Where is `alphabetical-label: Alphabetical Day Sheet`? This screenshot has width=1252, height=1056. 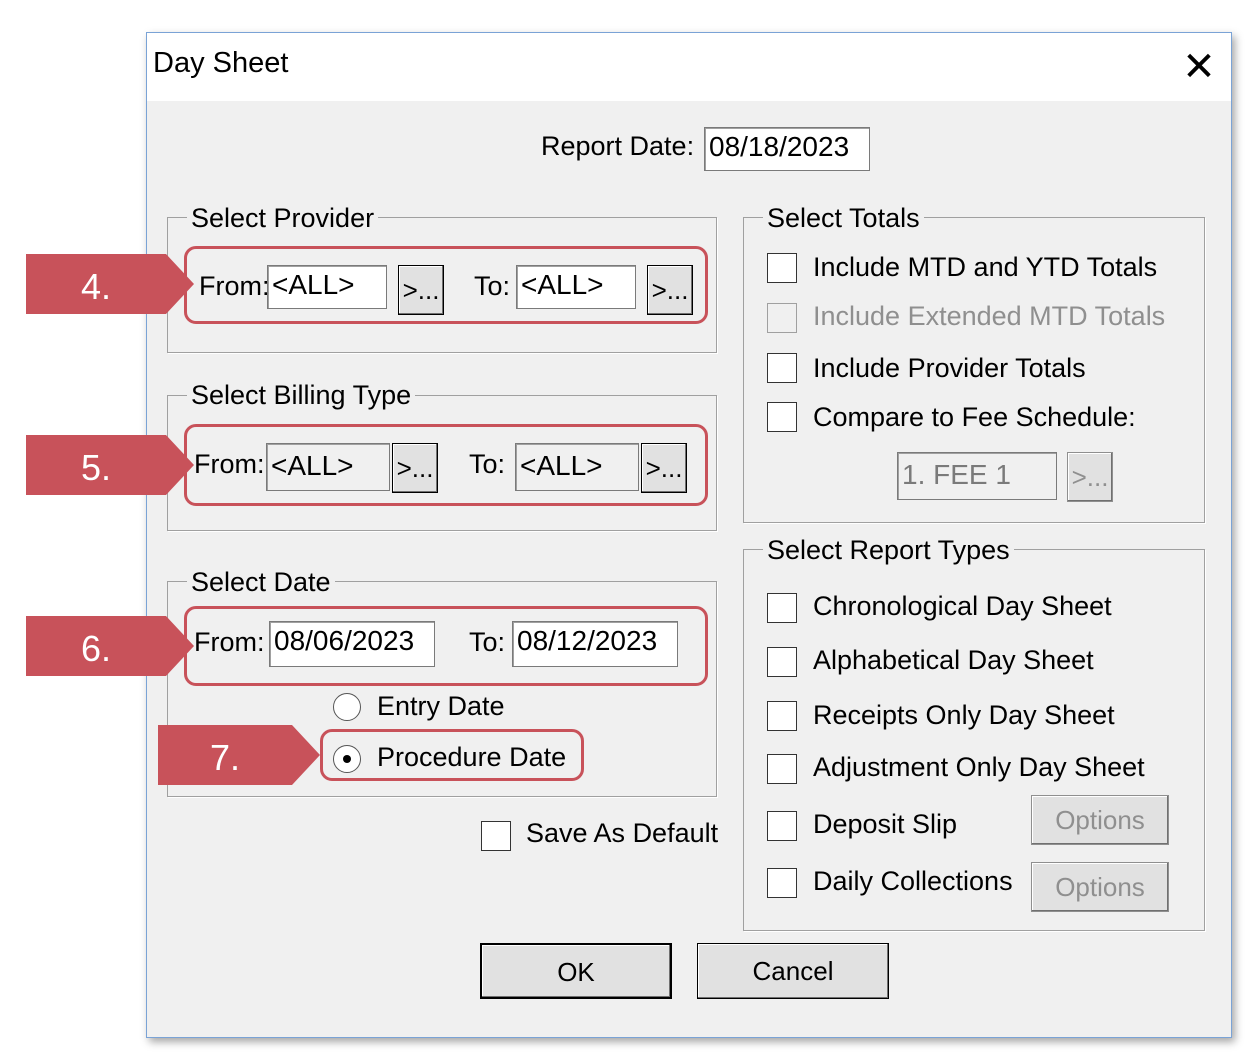
alphabetical-label: Alphabetical Day Sheet is located at coordinates (953, 660).